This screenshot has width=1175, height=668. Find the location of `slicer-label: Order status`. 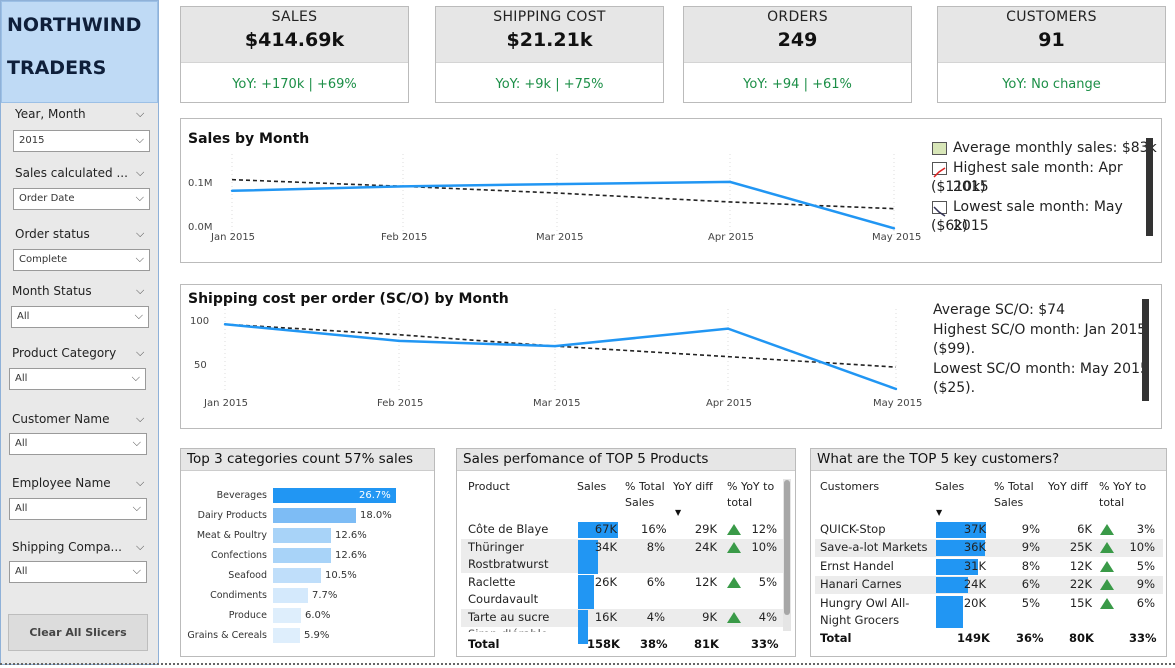

slicer-label: Order status is located at coordinates (52, 234).